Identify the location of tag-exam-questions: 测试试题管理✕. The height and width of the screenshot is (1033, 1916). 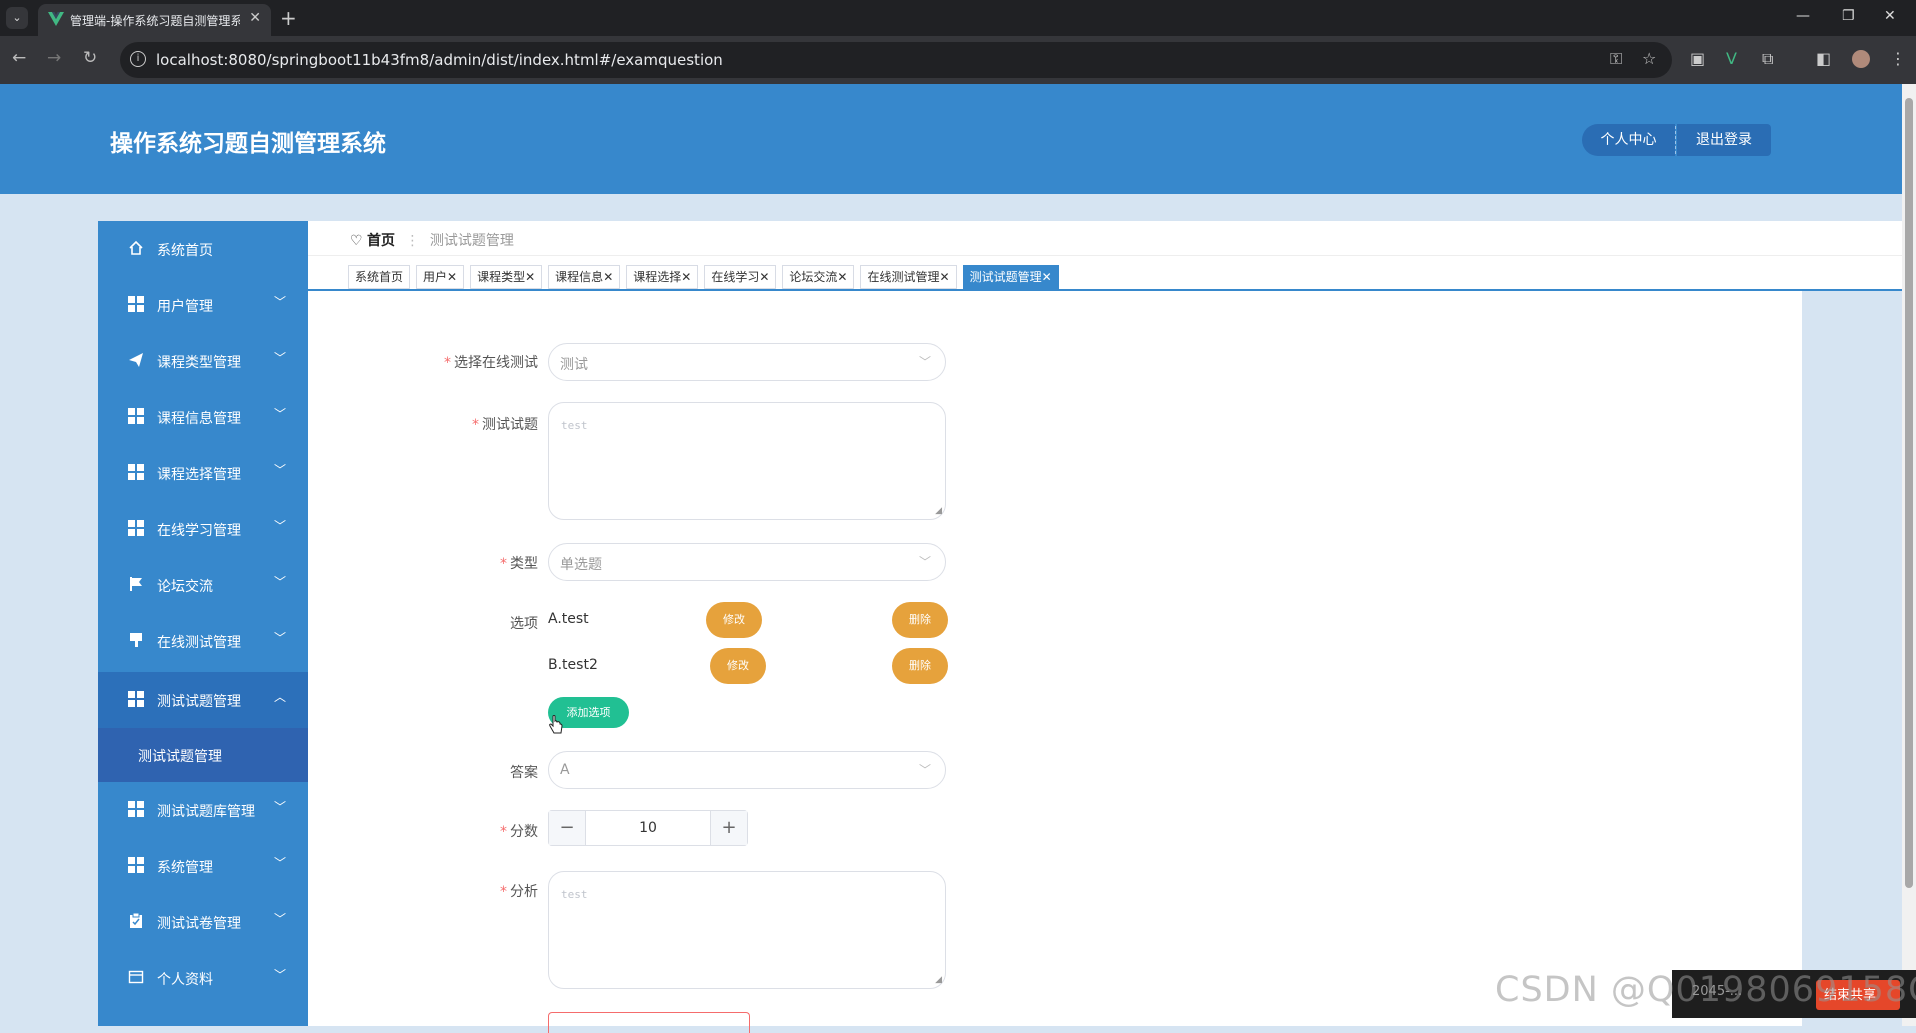
(1010, 277).